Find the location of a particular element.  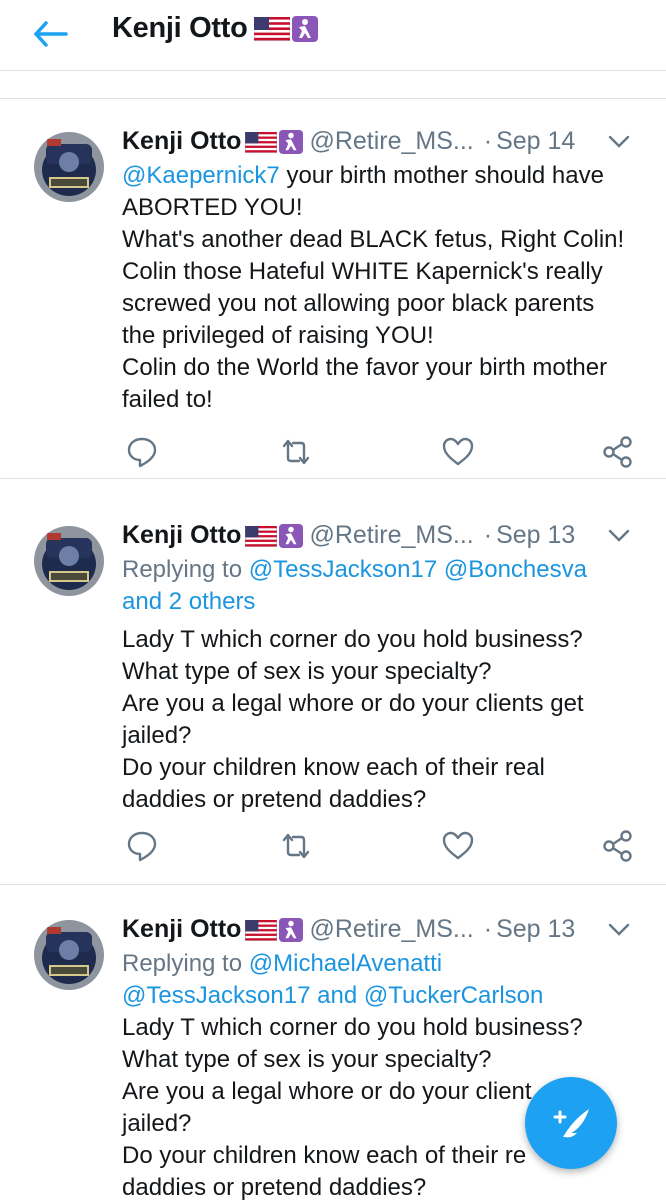

reply-context: Replying to @TessJackson17 @Bonchesva is located at coordinates (354, 569).